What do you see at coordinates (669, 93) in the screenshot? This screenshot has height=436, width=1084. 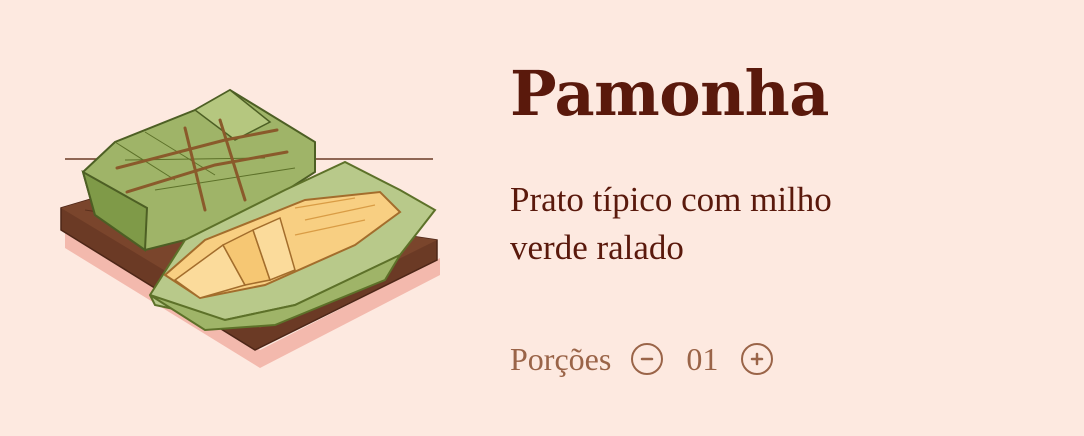 I see `dish-title: Pamonha` at bounding box center [669, 93].